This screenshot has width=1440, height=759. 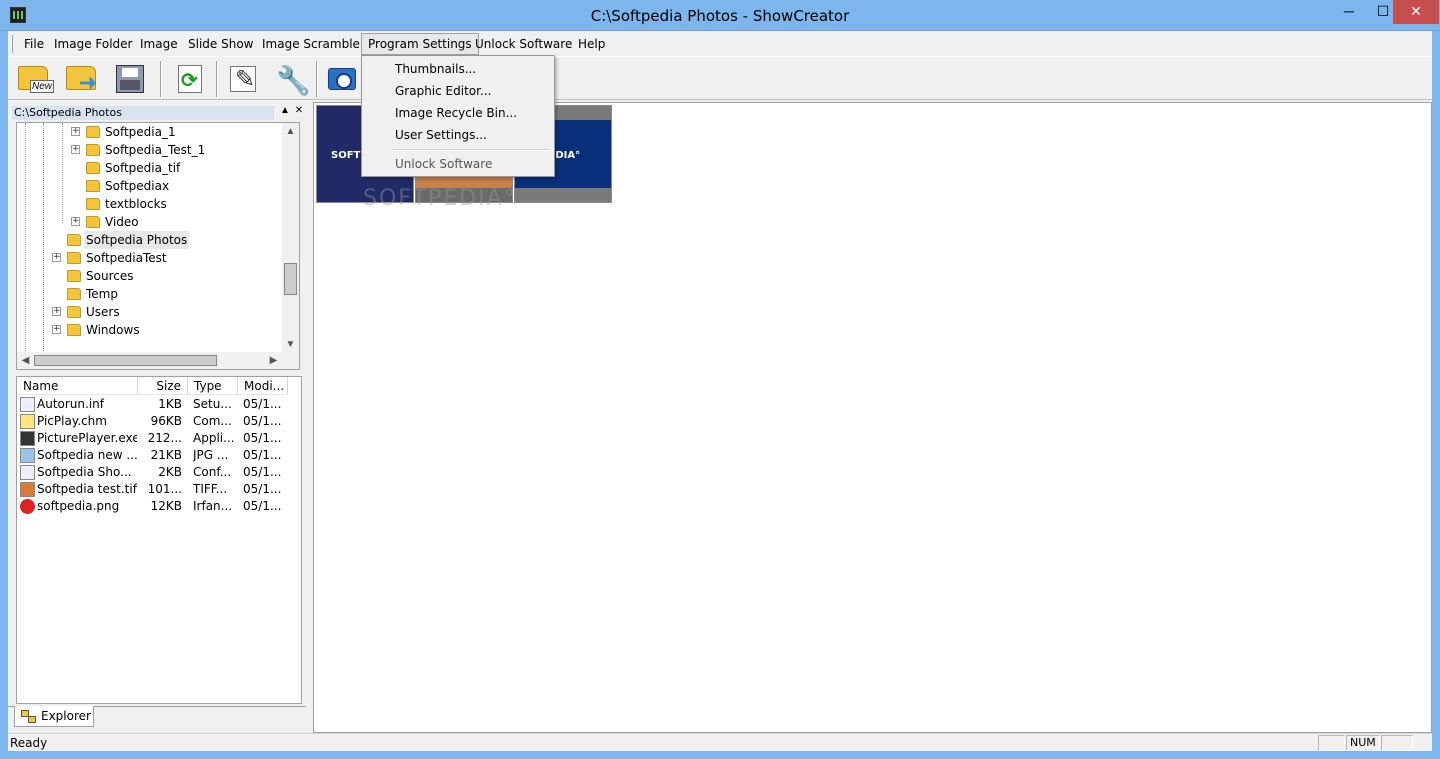 I want to click on scroll-up-icon: ▲, so click(x=290, y=131).